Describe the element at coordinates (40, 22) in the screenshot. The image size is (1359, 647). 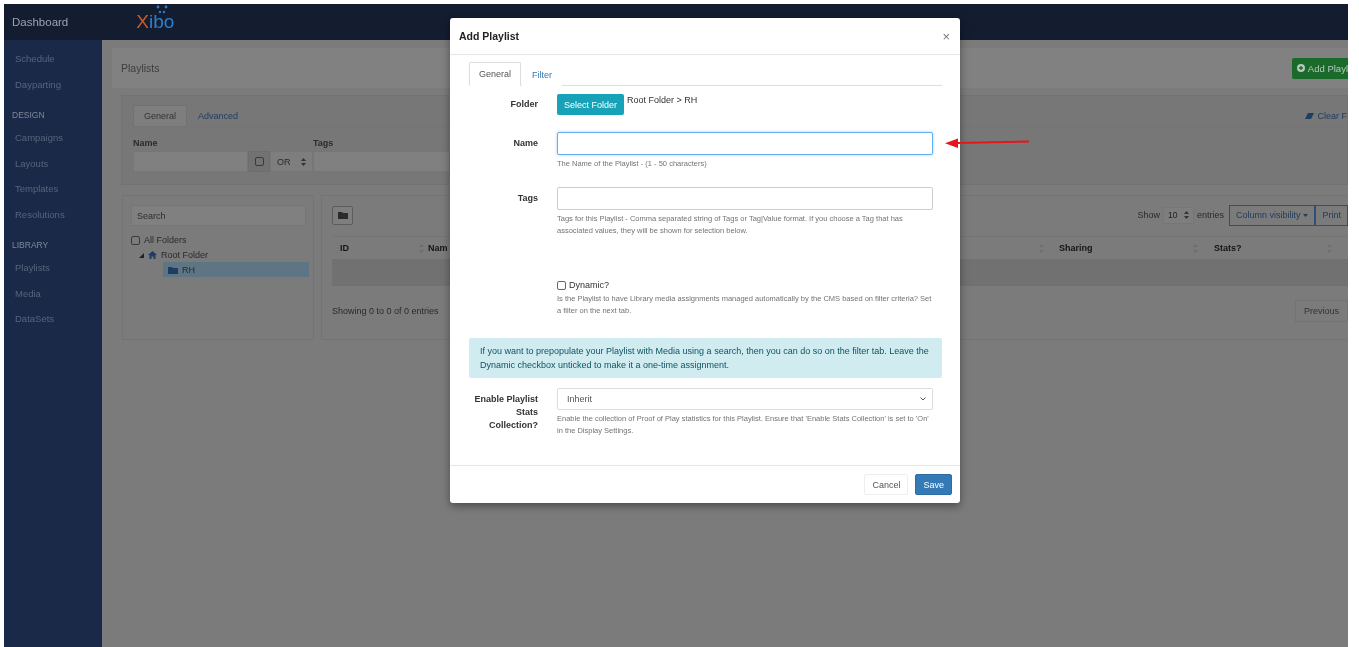
I see `brand-link: Dashboard` at that location.